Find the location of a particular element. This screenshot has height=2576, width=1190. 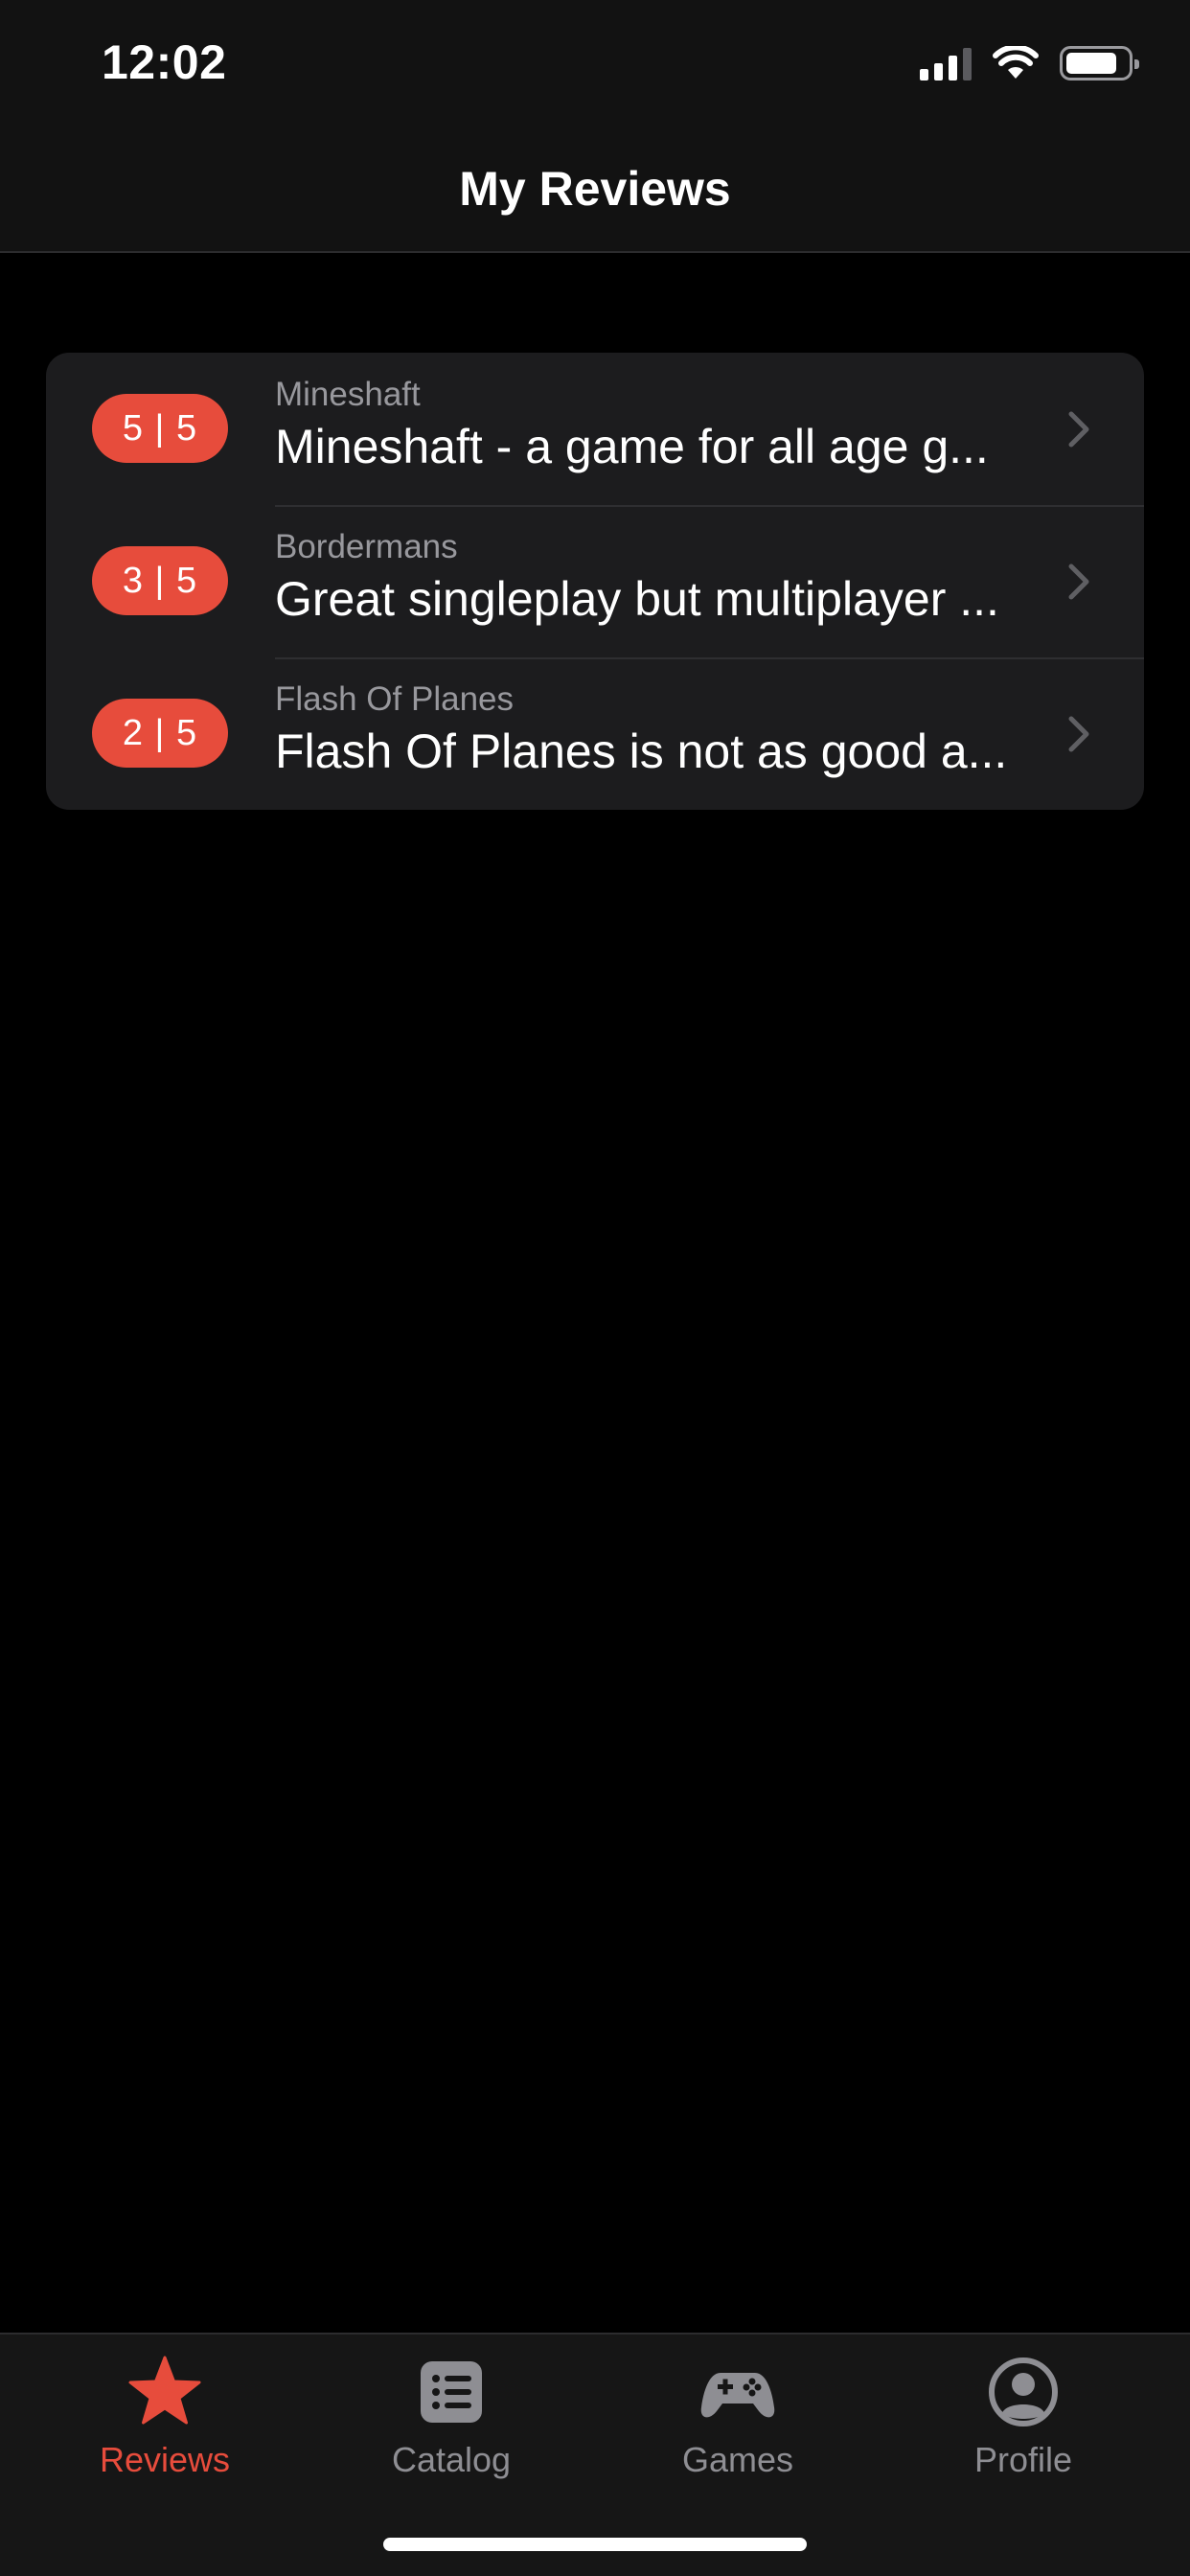

tab-label: Reviews is located at coordinates (165, 2459).